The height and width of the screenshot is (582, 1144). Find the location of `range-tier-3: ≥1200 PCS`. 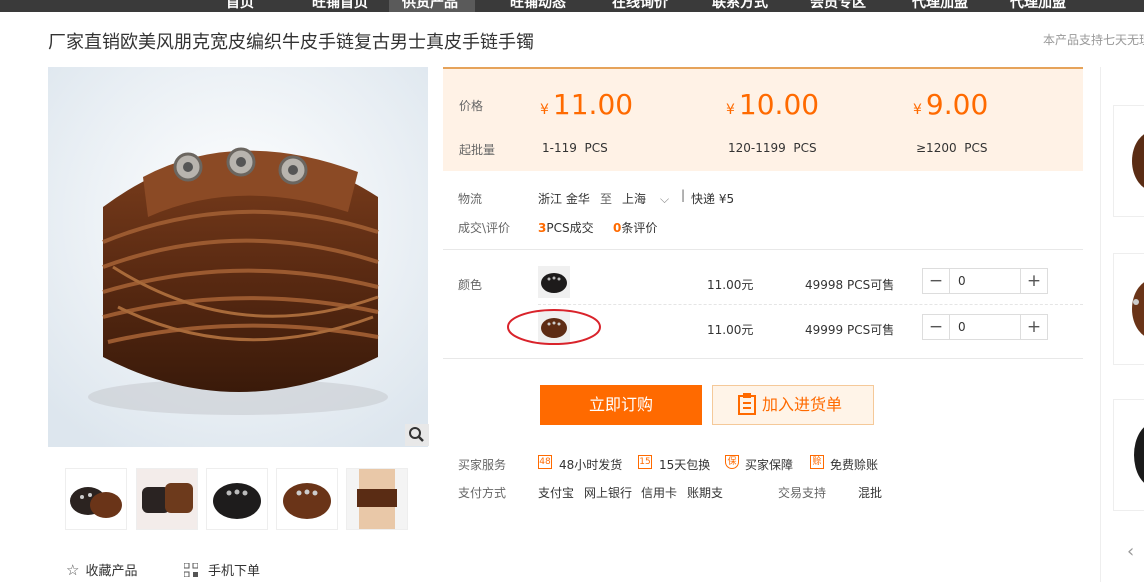

range-tier-3: ≥1200 PCS is located at coordinates (952, 148).